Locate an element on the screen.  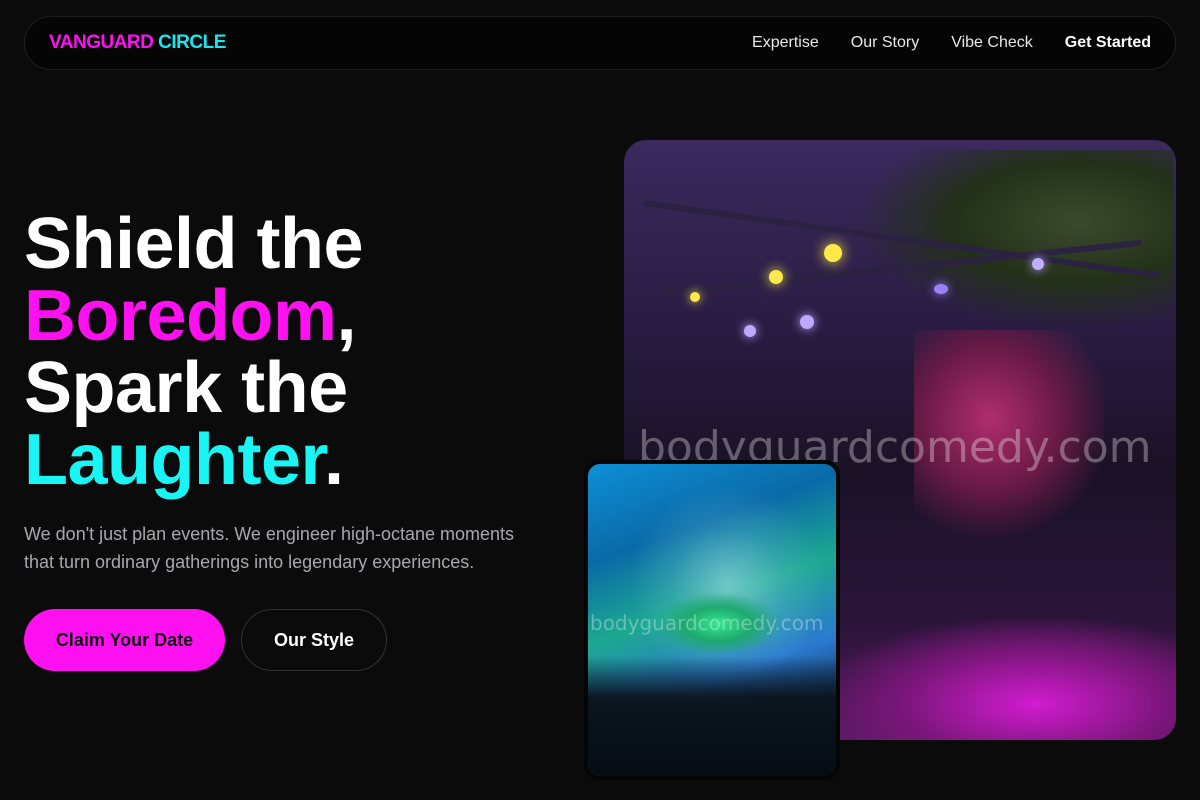
small-image-watermark: bodyguardcomedy.com is located at coordinates (707, 623).